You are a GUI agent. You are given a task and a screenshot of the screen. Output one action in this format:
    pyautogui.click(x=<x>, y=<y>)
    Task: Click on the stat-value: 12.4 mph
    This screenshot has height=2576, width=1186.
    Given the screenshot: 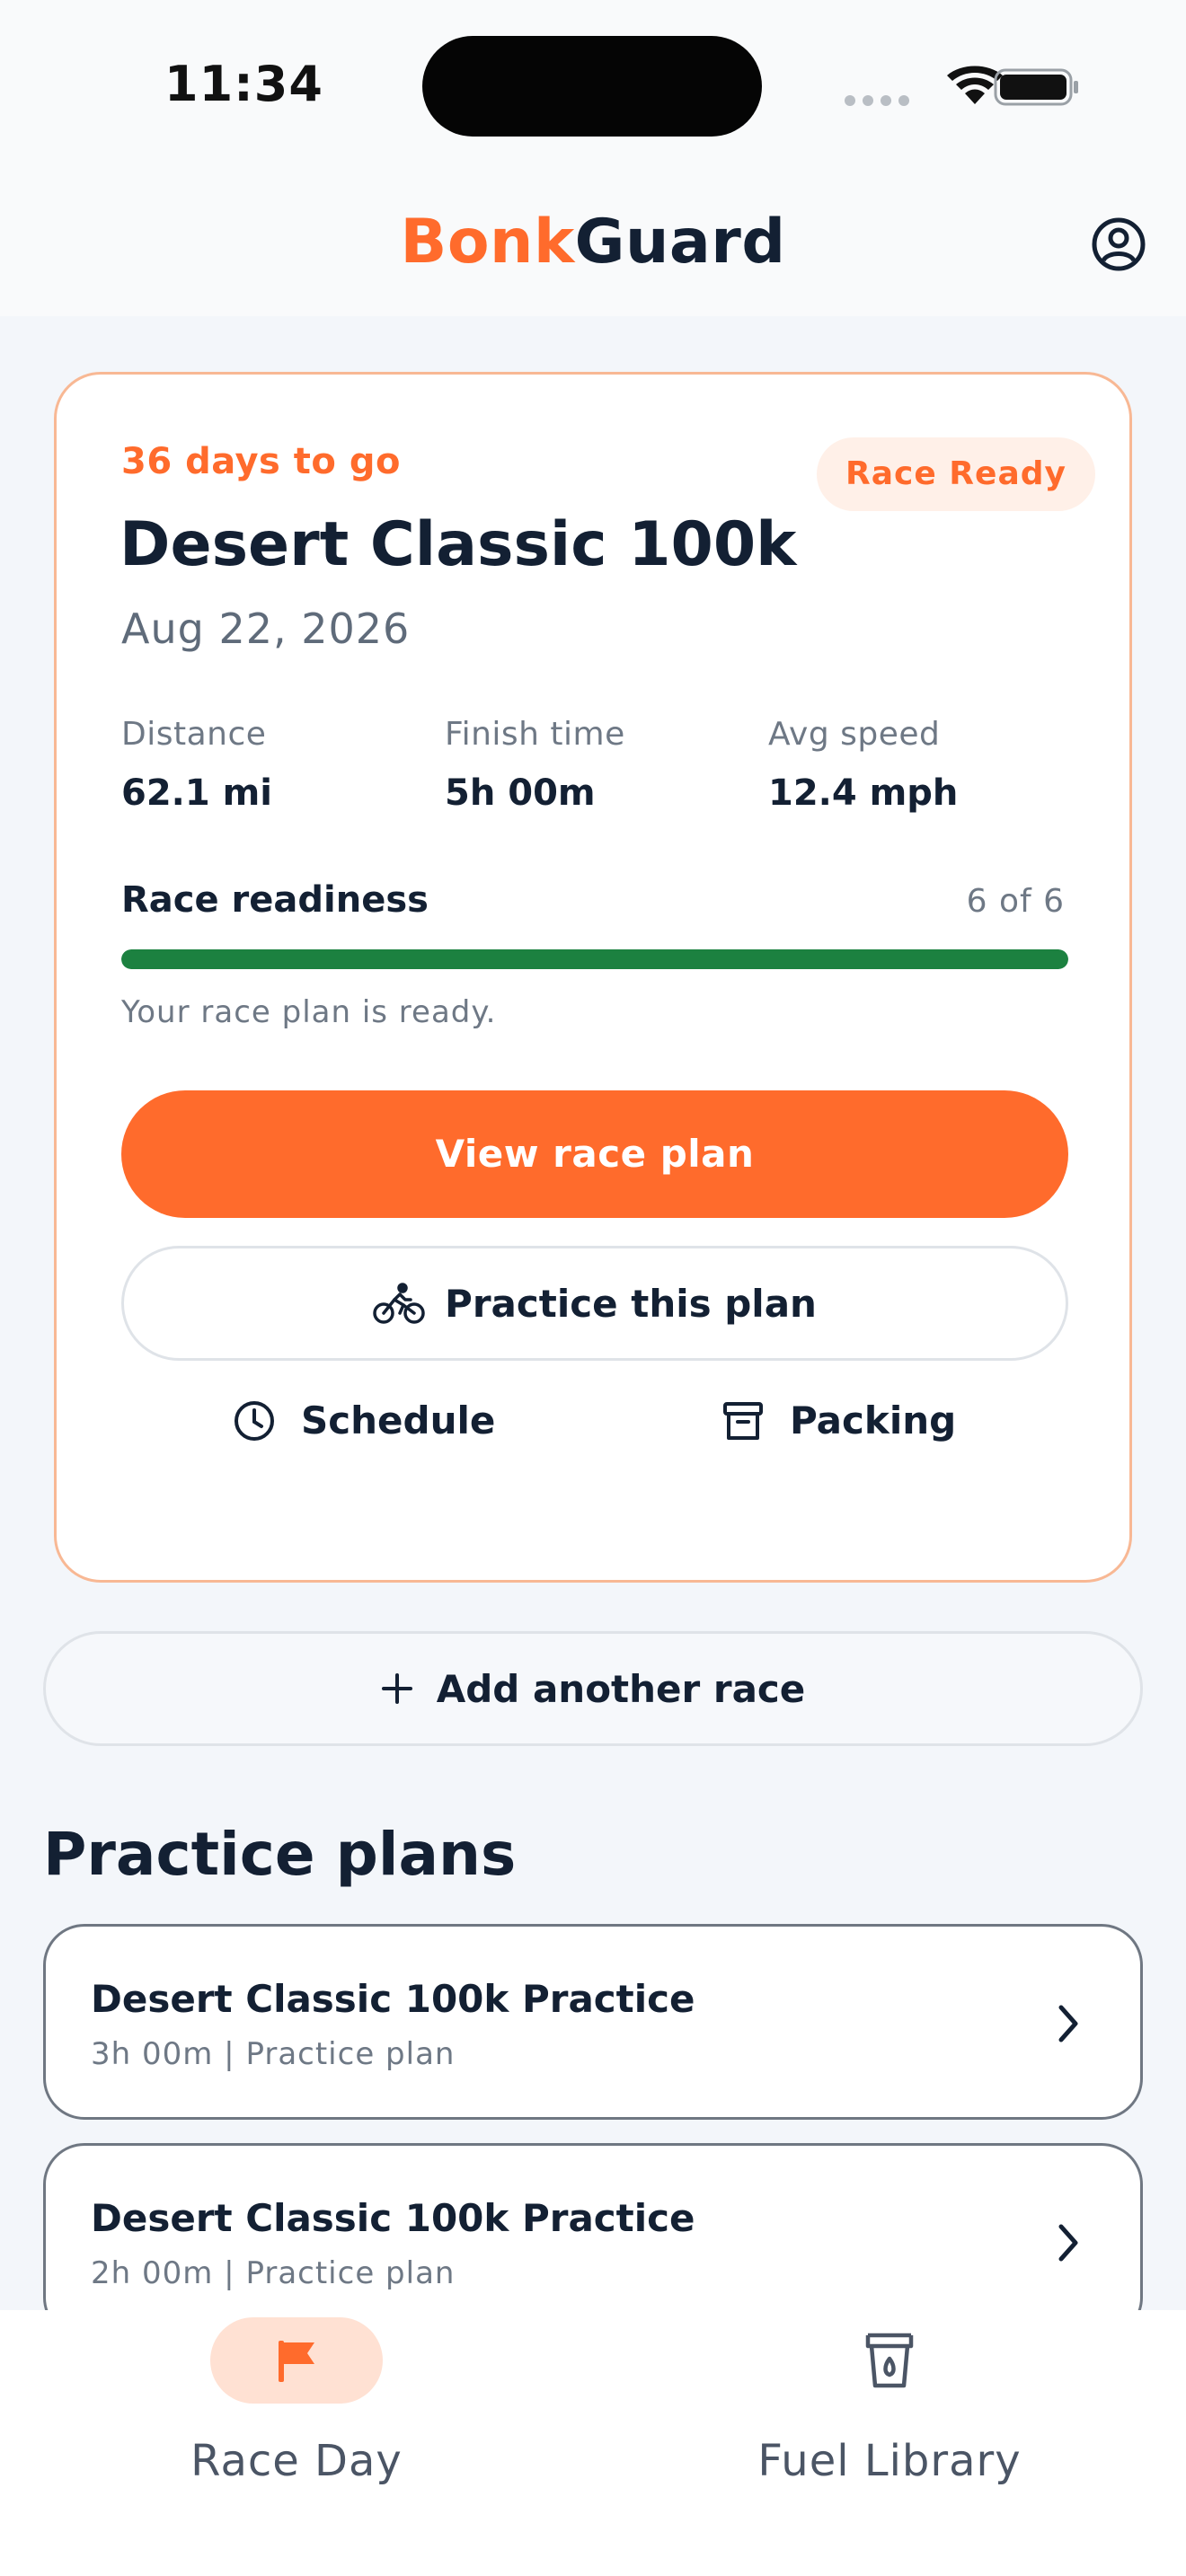 What is the action you would take?
    pyautogui.click(x=863, y=793)
    